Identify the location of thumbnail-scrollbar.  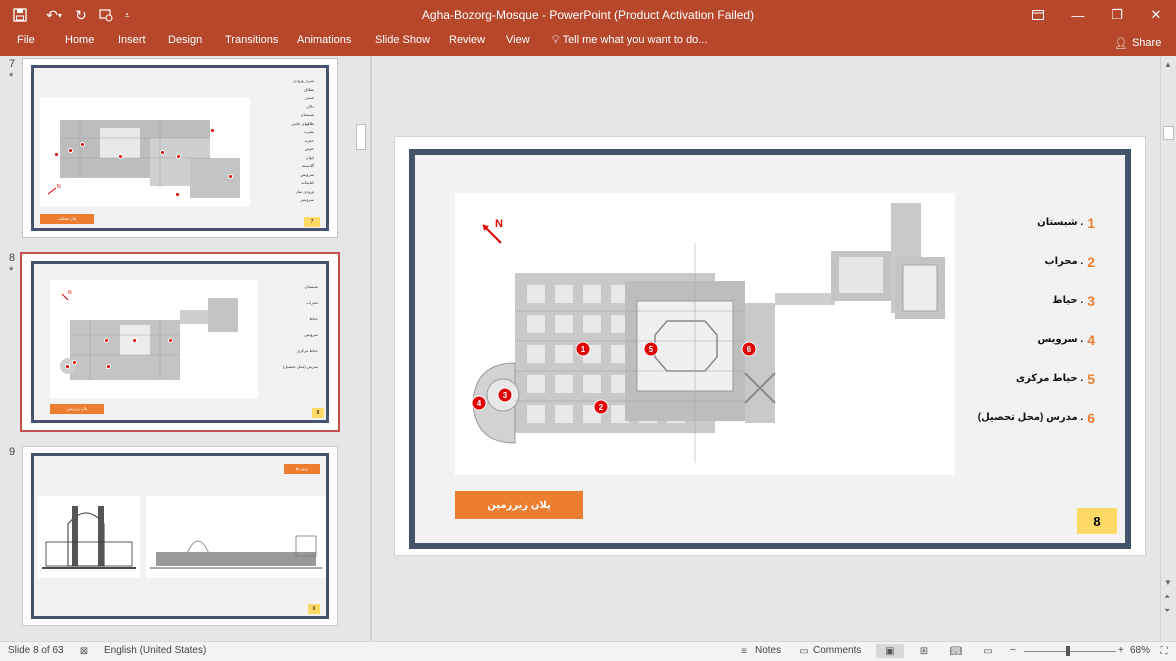
(361, 348).